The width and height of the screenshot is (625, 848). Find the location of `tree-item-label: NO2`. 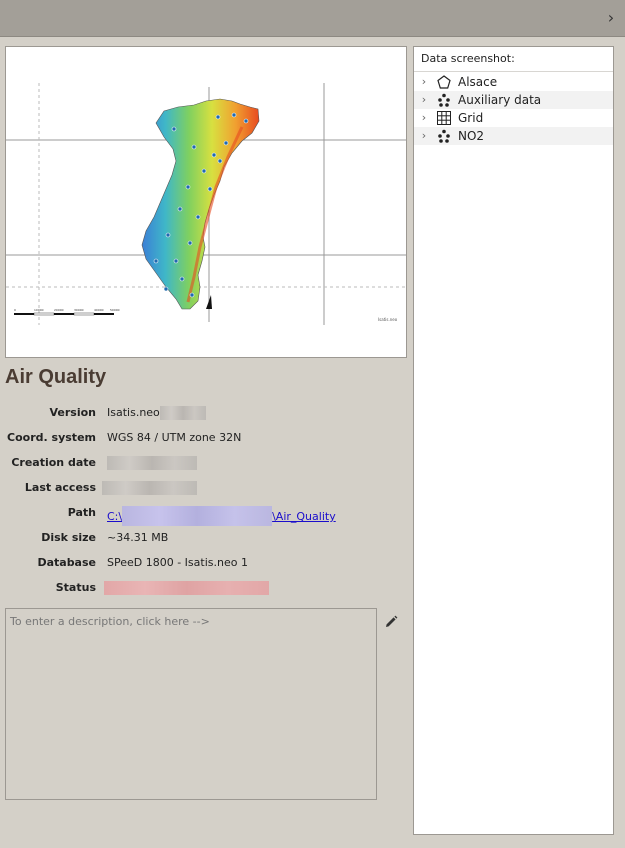

tree-item-label: NO2 is located at coordinates (471, 136).